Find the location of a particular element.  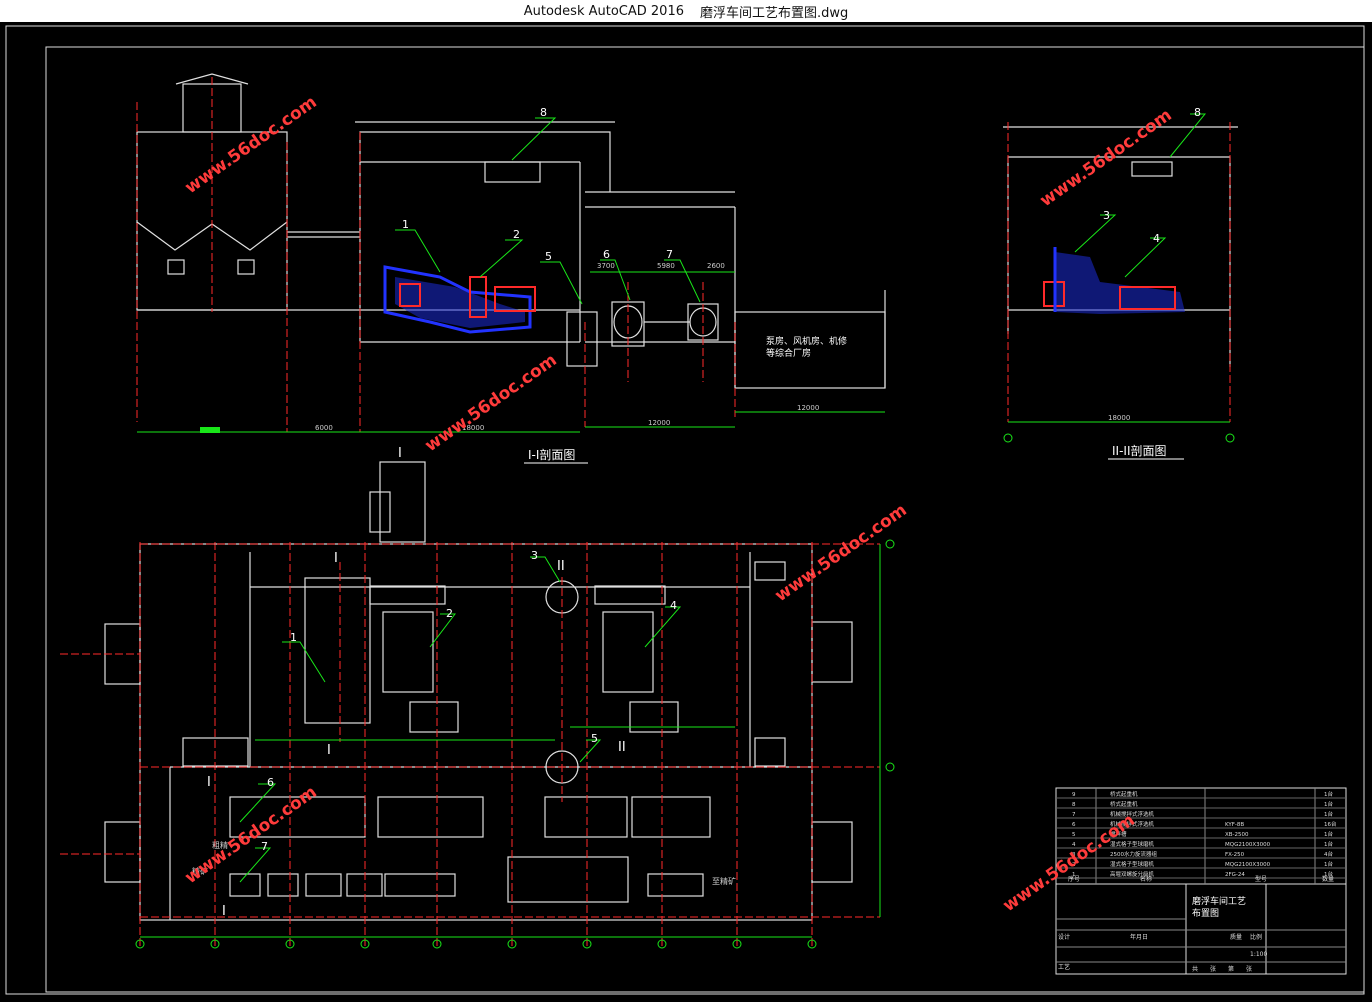

watermark-1: www.56doc.com is located at coordinates (250, 145).